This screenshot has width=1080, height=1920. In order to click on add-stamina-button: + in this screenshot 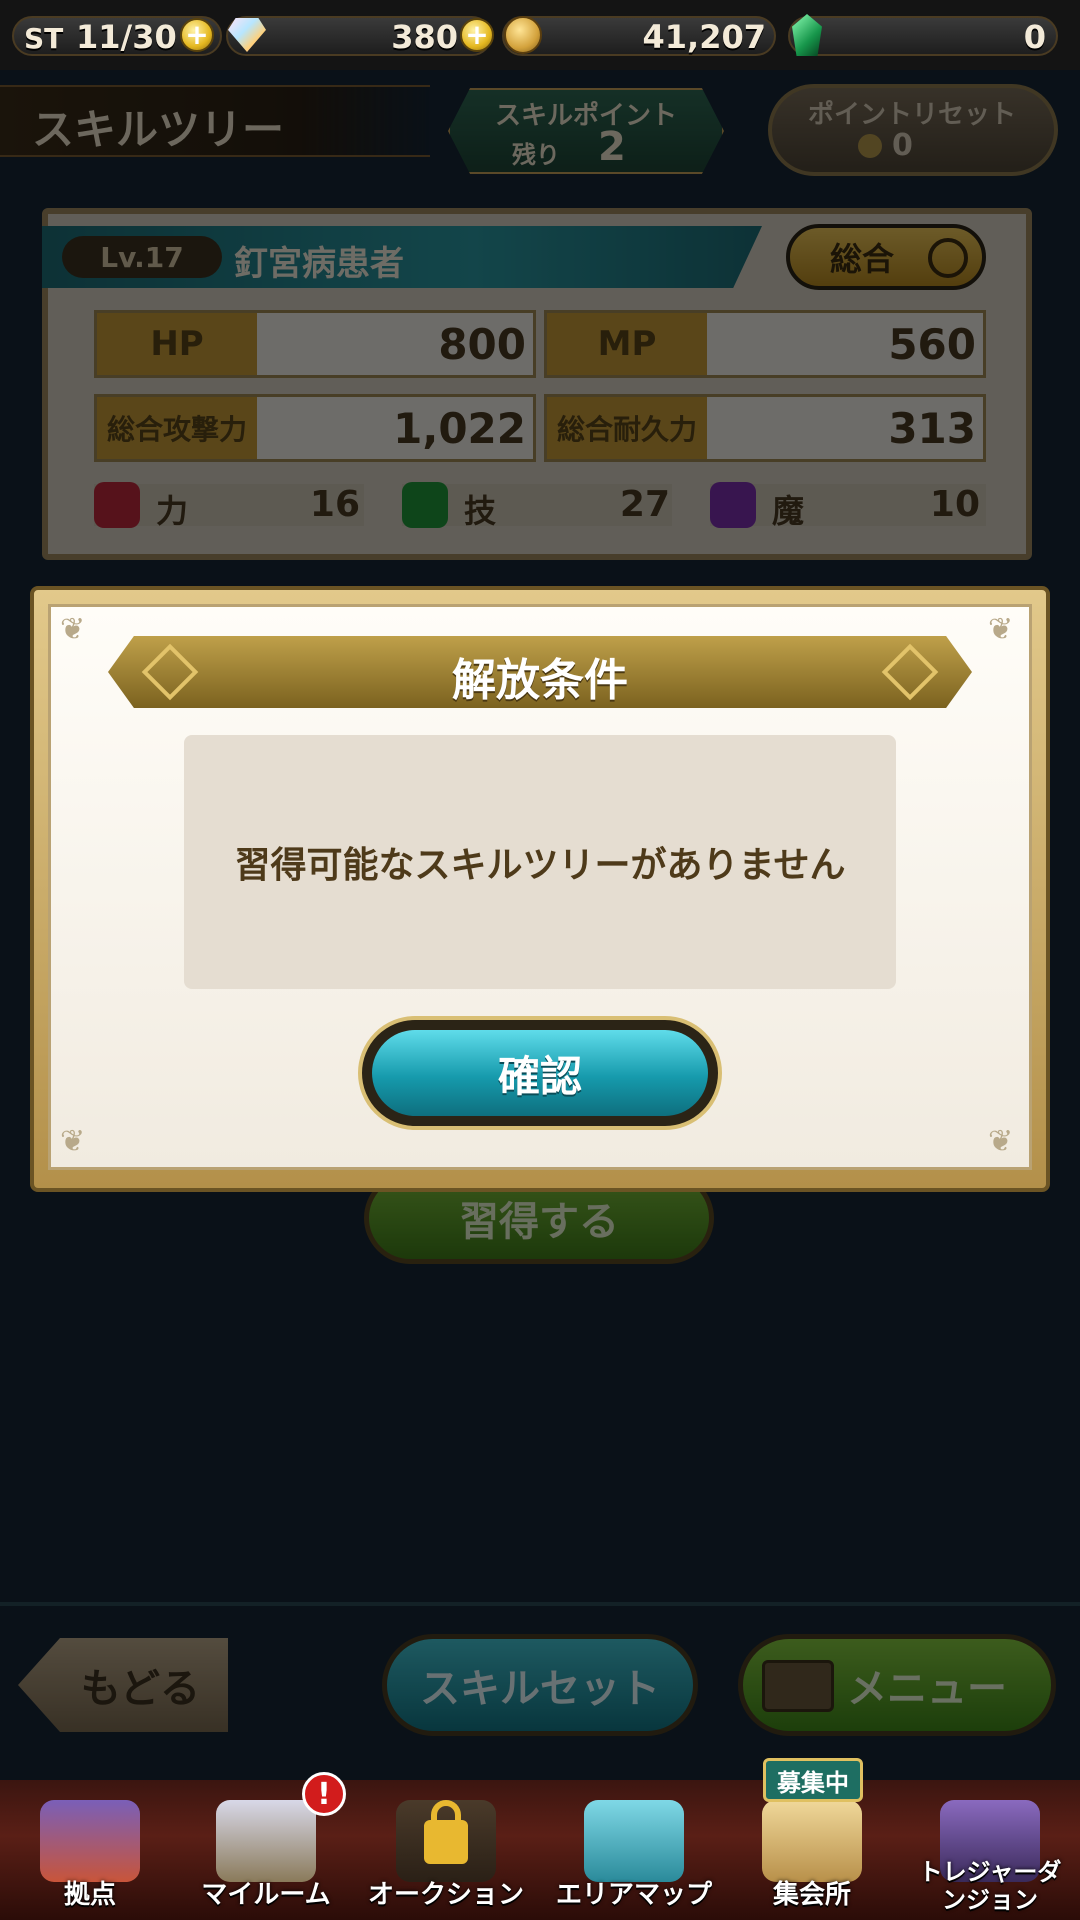, I will do `click(197, 35)`.